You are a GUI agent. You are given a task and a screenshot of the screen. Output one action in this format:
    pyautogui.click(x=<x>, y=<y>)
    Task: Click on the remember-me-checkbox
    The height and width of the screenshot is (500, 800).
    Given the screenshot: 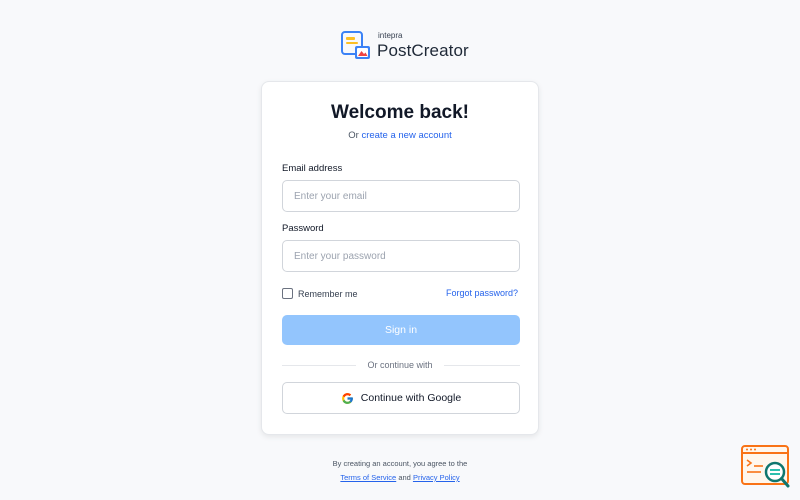 What is the action you would take?
    pyautogui.click(x=287, y=293)
    